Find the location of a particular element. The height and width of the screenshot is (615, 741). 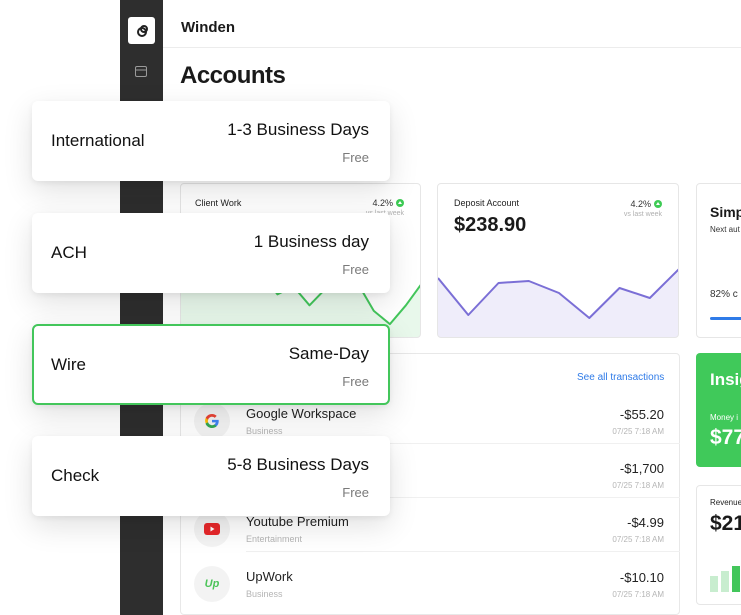

see-all-transactions-link: See all transactions is located at coordinates (620, 377).